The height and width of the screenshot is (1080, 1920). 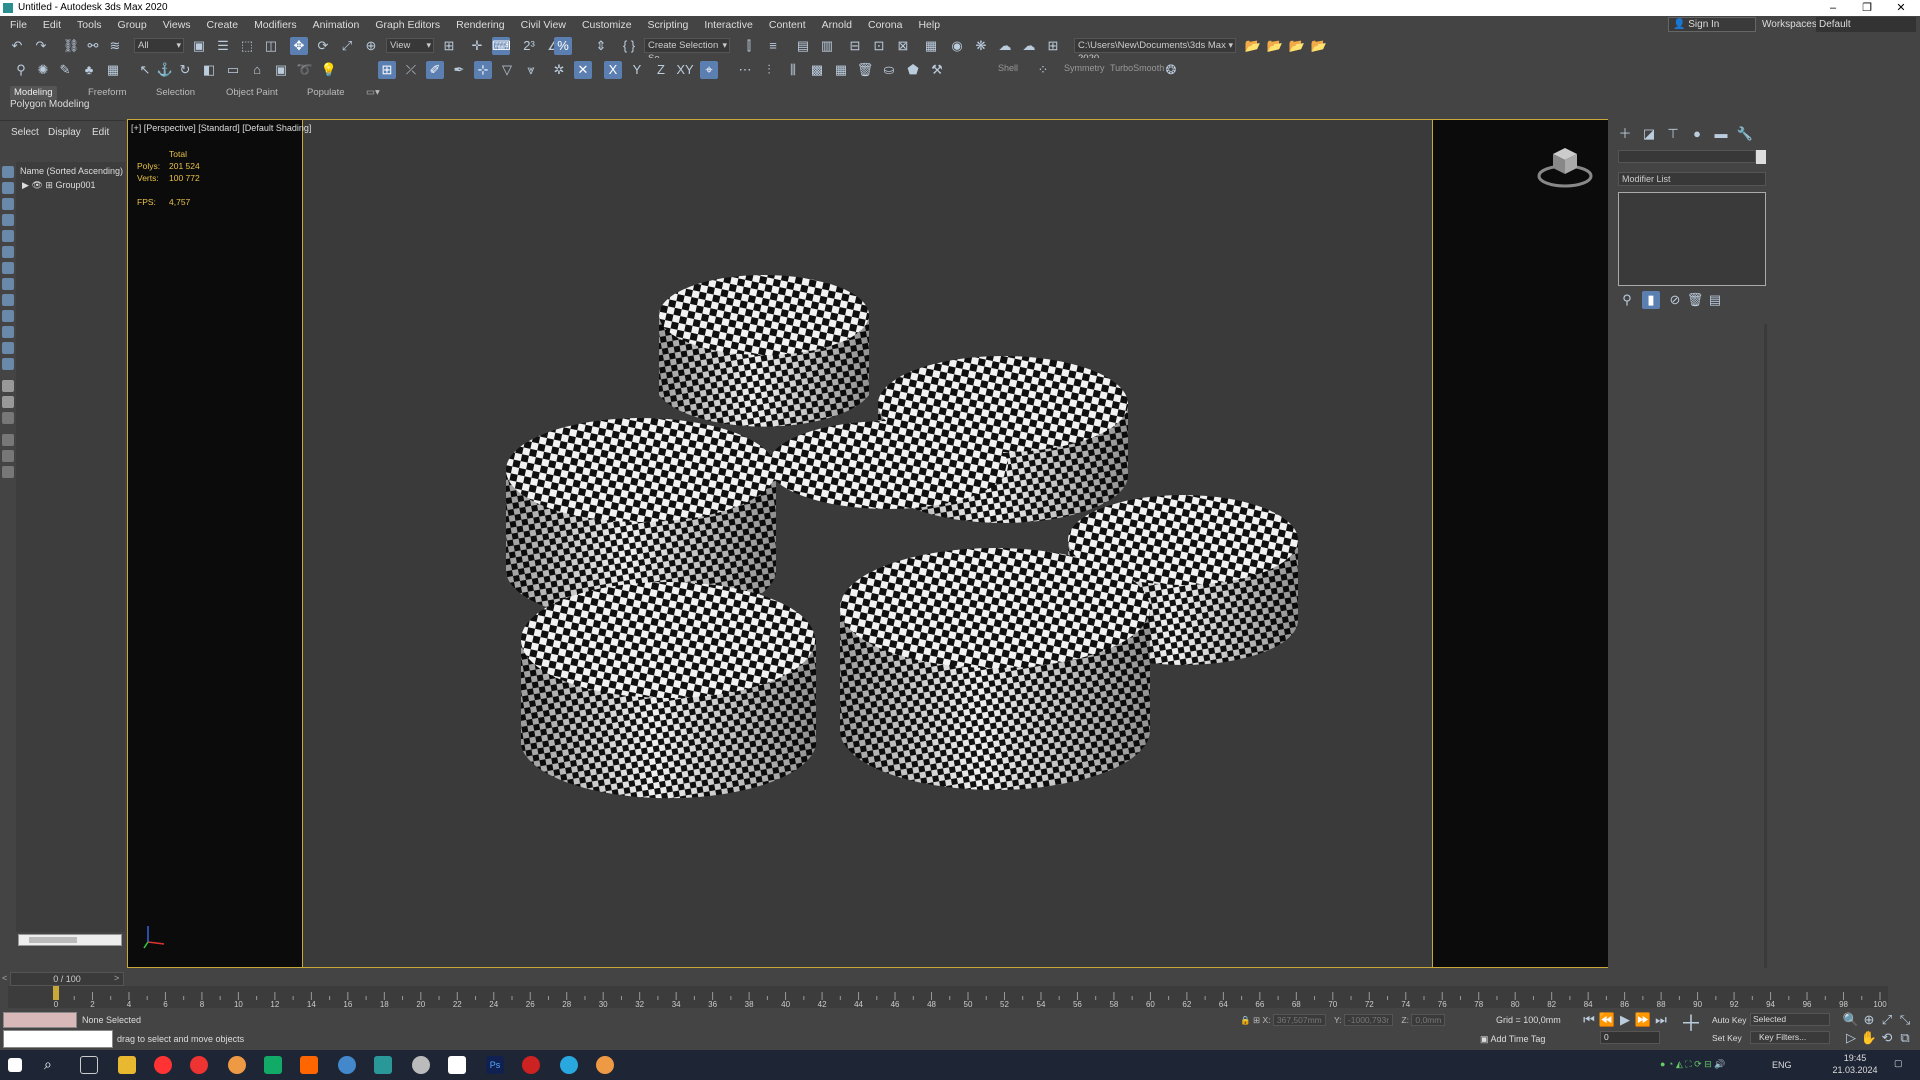 What do you see at coordinates (421, 1065) in the screenshot?
I see `settings-app-icon` at bounding box center [421, 1065].